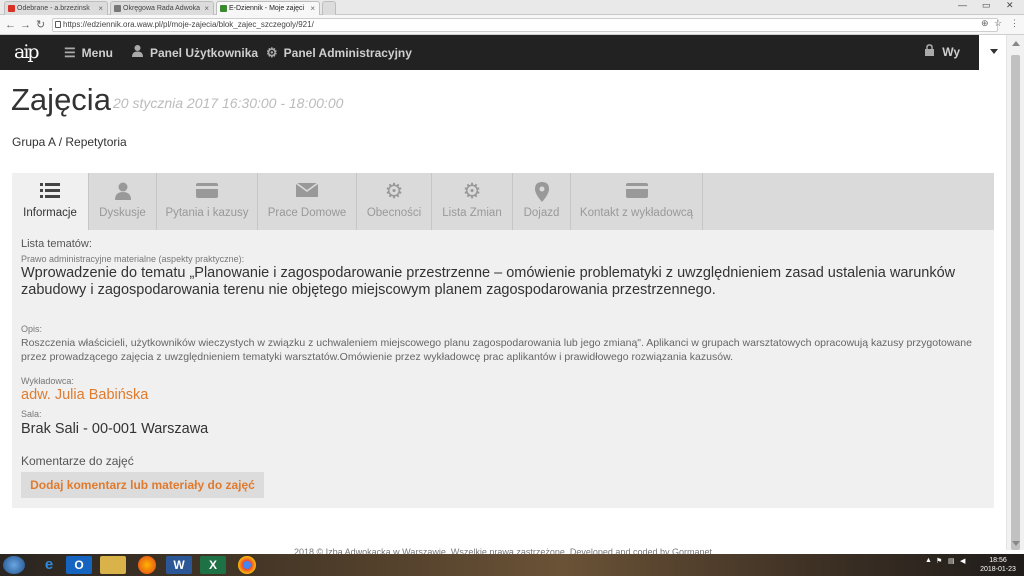 The image size is (1024, 576). I want to click on excel-icon: X, so click(213, 565).